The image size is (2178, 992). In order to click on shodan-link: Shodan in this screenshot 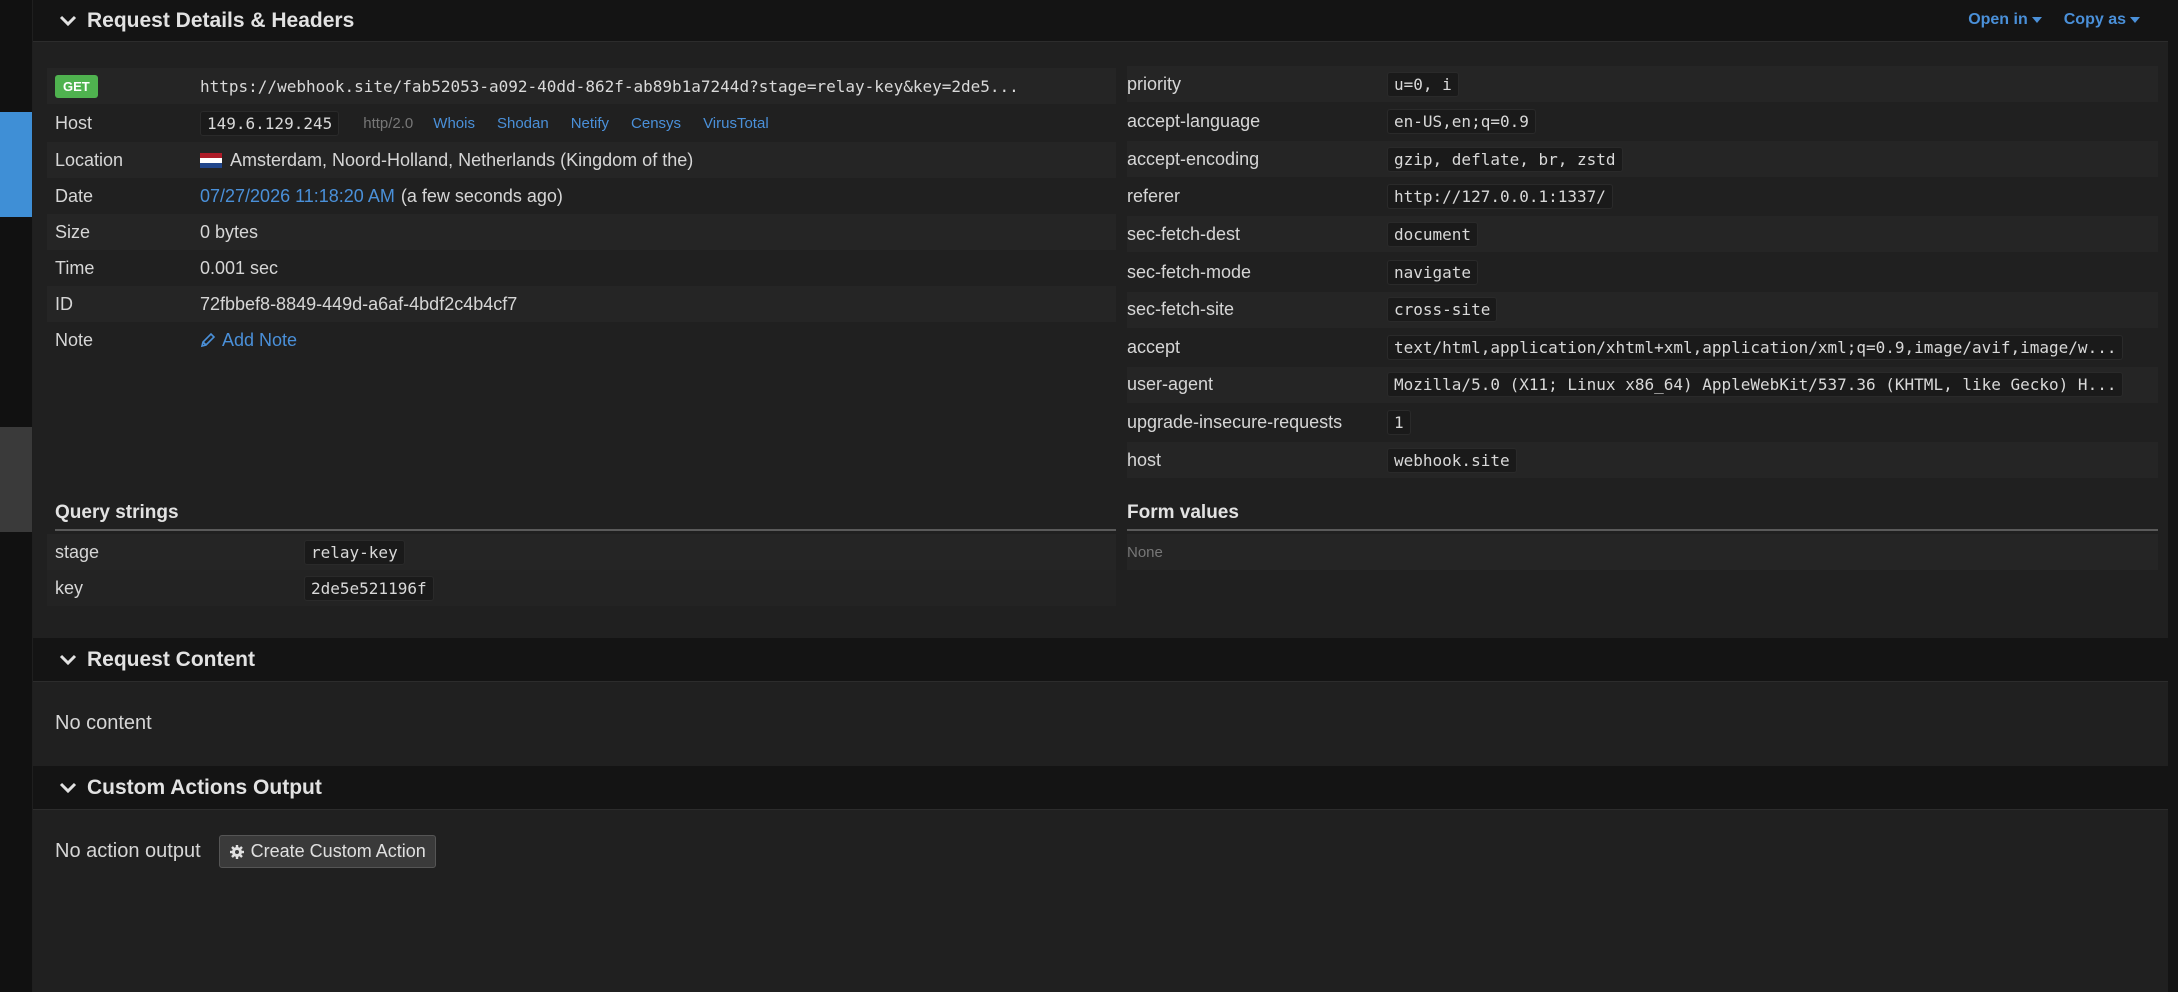, I will do `click(523, 123)`.